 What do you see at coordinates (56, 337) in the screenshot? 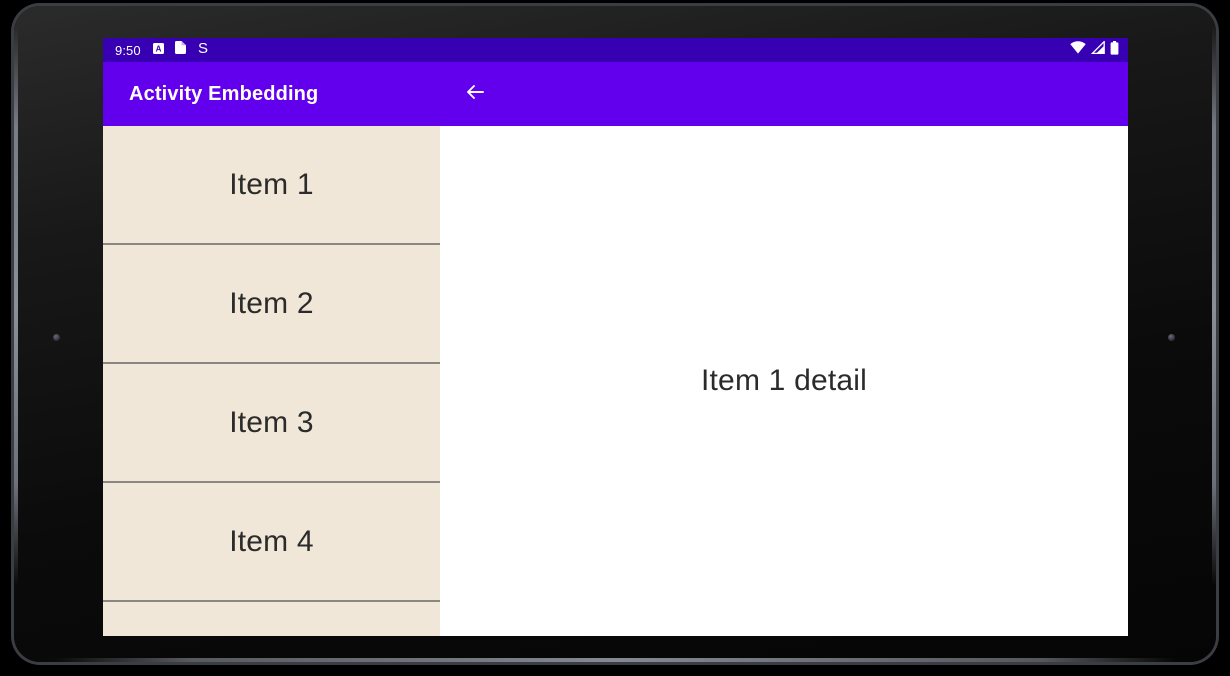
I see `front-camera-sensor-icon` at bounding box center [56, 337].